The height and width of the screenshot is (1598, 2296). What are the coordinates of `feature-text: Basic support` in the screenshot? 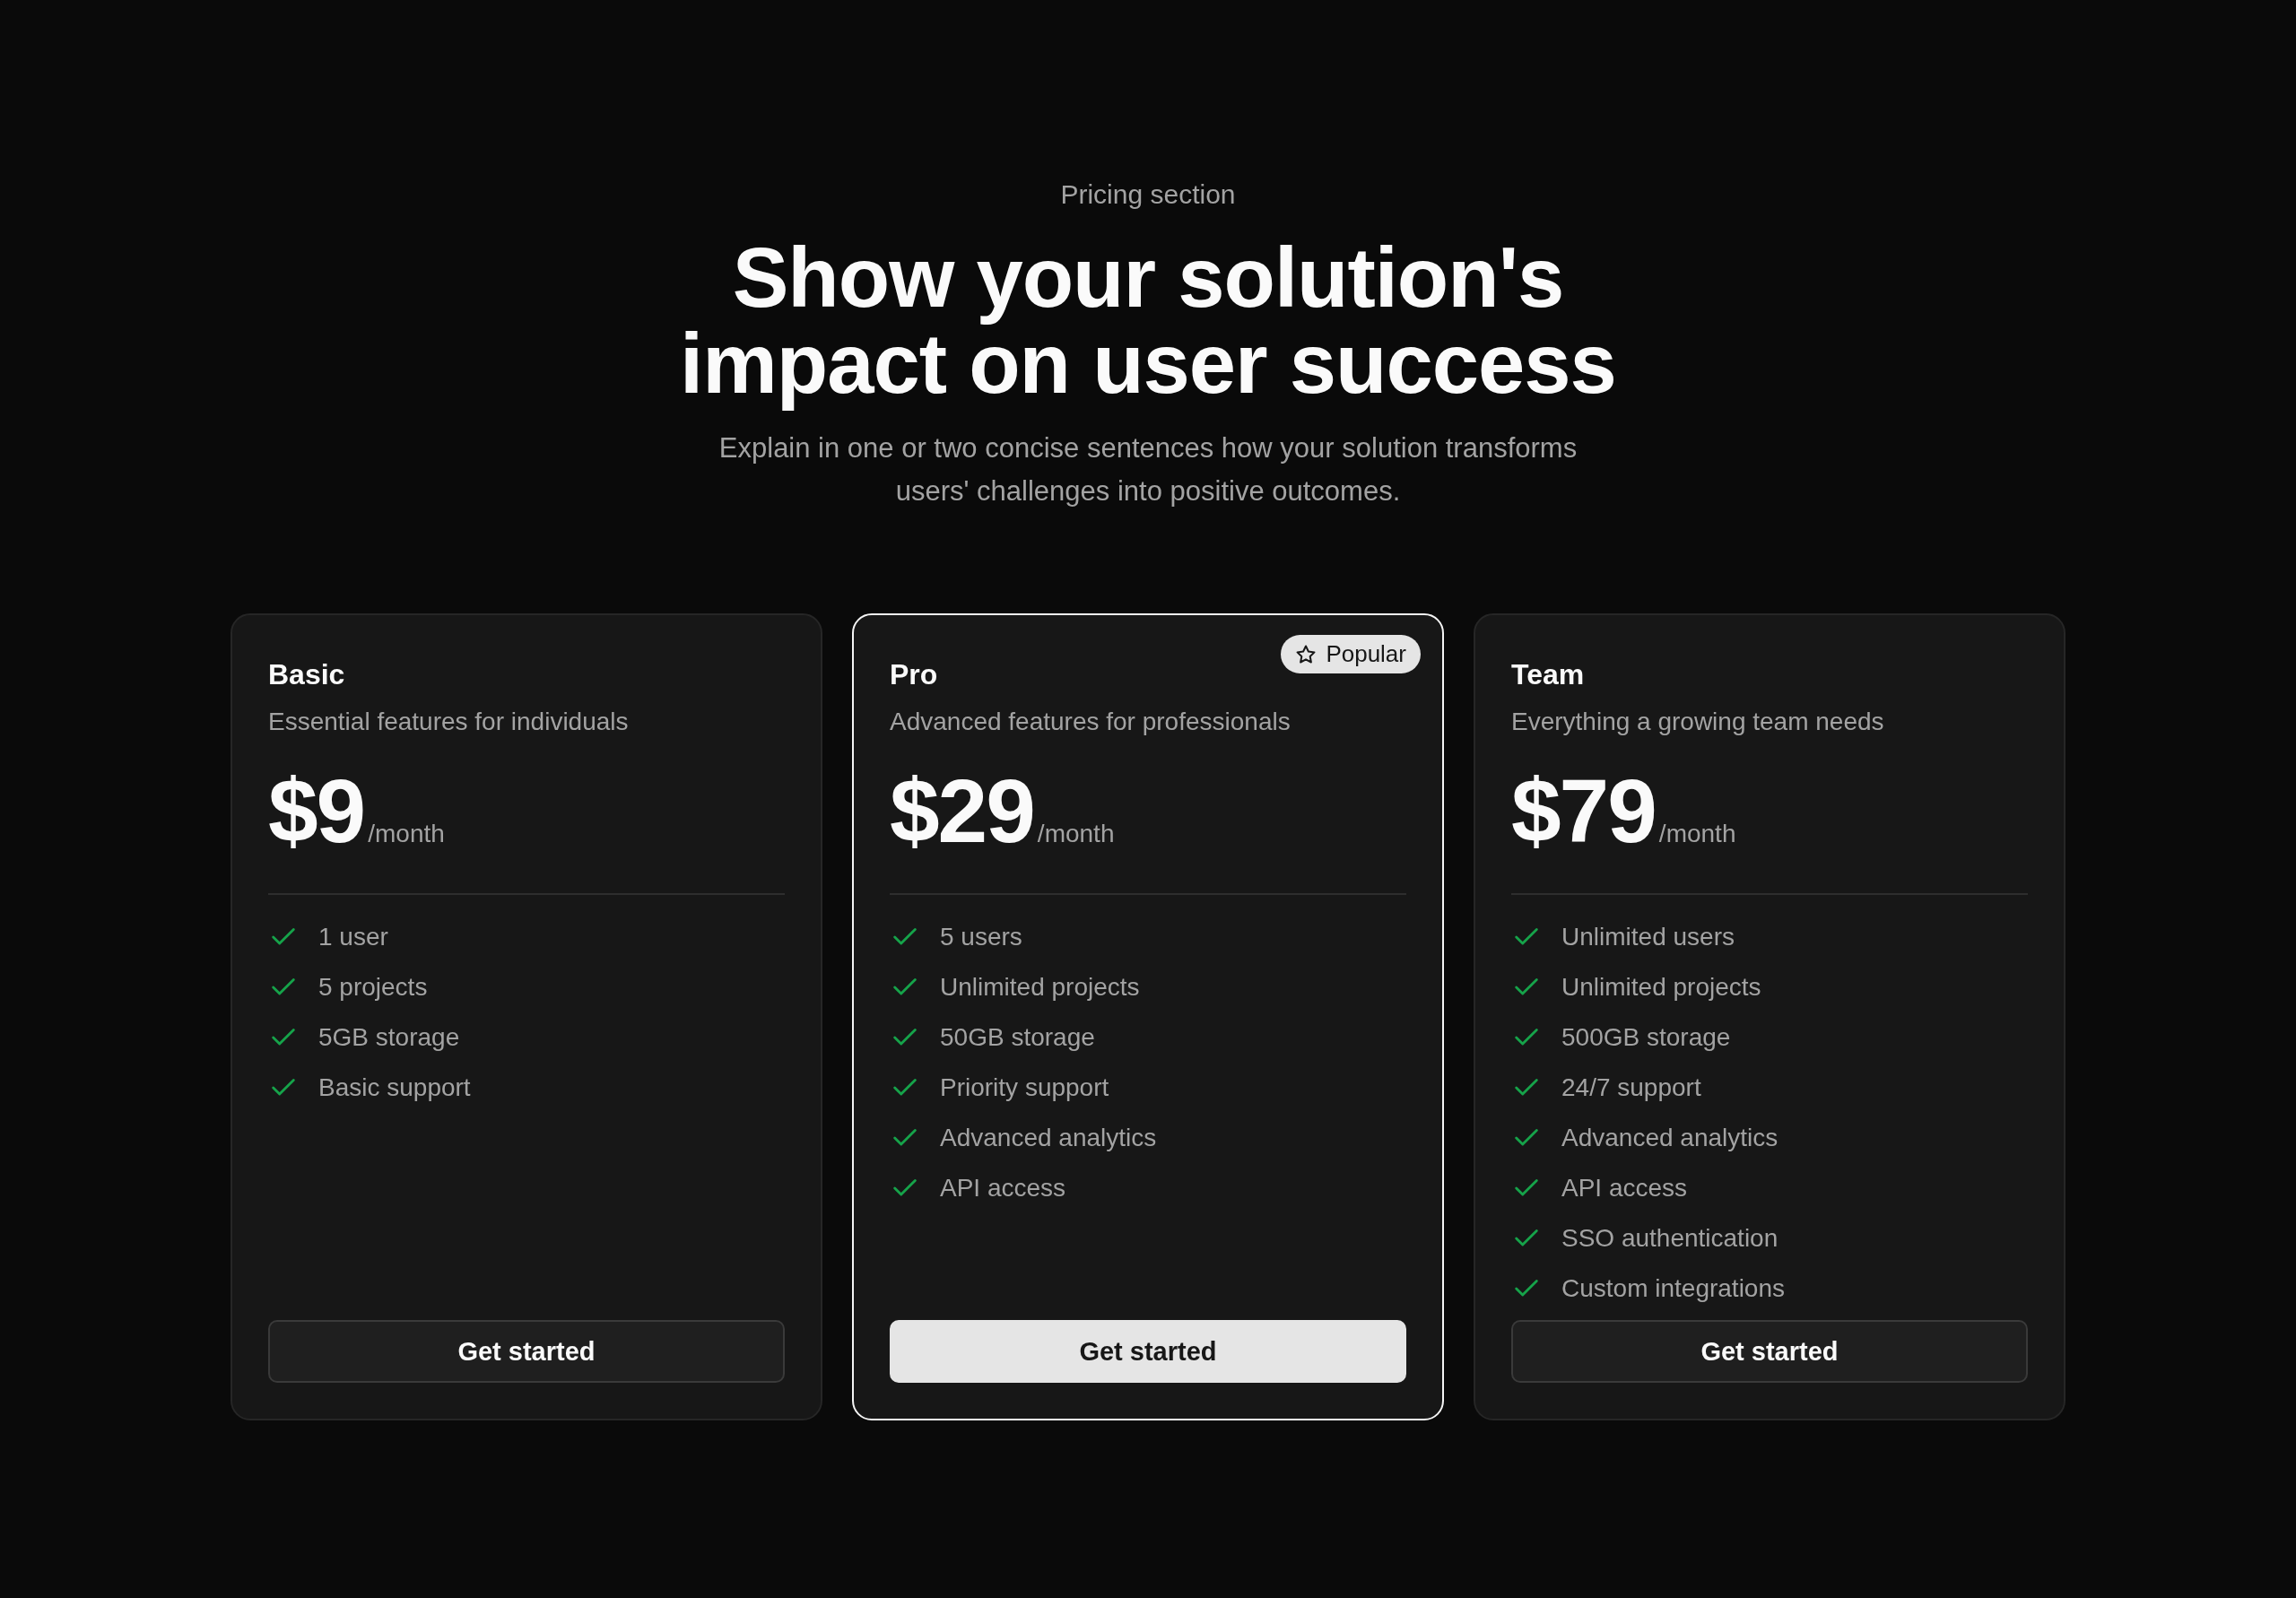 It's located at (394, 1087).